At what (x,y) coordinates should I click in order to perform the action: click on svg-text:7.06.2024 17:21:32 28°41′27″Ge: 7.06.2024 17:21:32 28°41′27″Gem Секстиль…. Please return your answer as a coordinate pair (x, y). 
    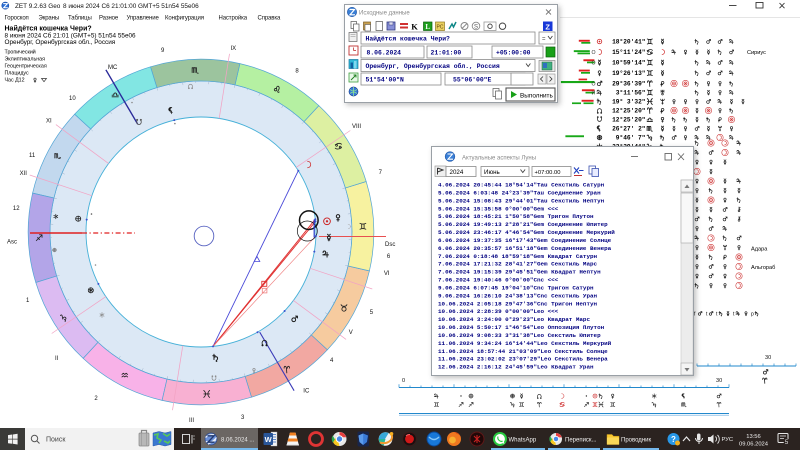
    Looking at the image, I should click on (518, 264).